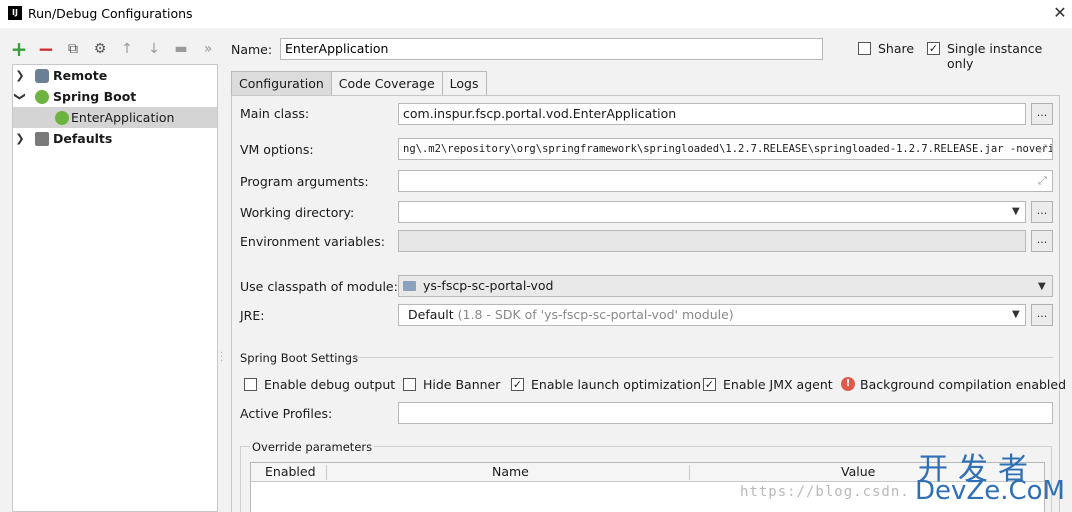 This screenshot has width=1072, height=512. What do you see at coordinates (299, 358) in the screenshot?
I see `spring-boot-settings-title: Spring Boot Settings` at bounding box center [299, 358].